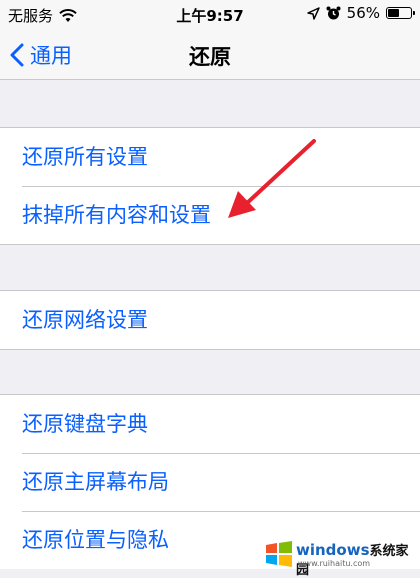  What do you see at coordinates (333, 550) in the screenshot?
I see `watermark-brand-en: windows` at bounding box center [333, 550].